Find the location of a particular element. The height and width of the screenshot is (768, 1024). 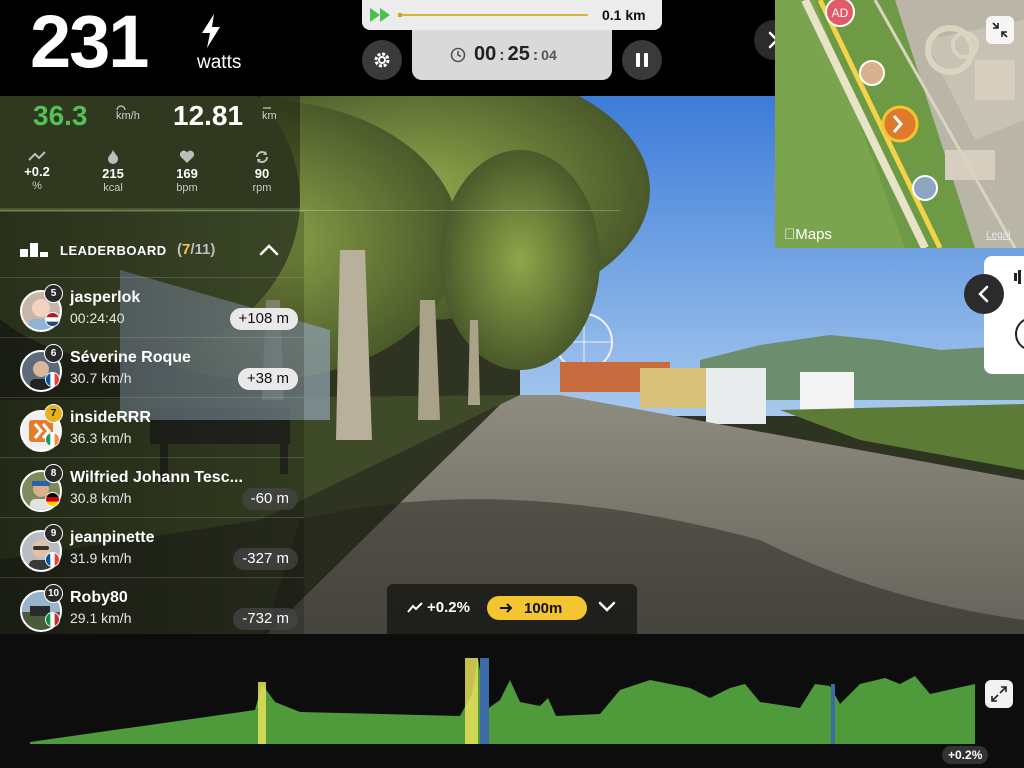

metric-cadence: 90 rpm is located at coordinates (262, 172).